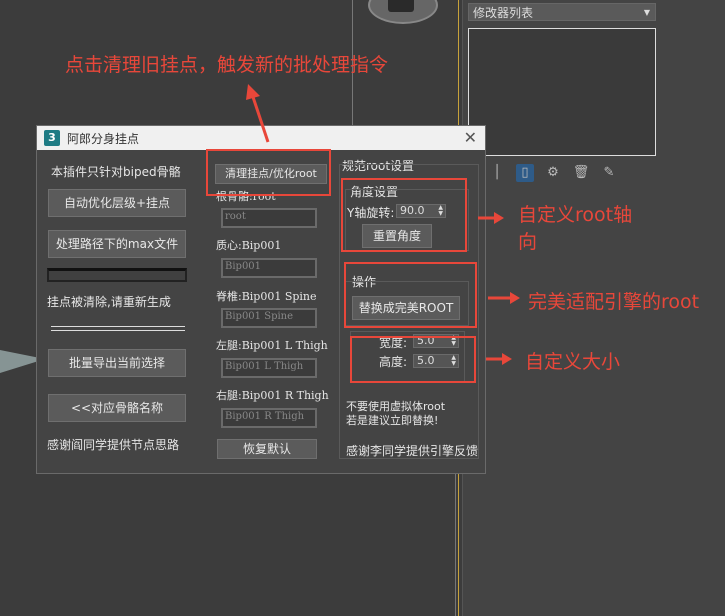 The image size is (725, 616). I want to click on remove-modifier-icon: 🗑, so click(581, 173).